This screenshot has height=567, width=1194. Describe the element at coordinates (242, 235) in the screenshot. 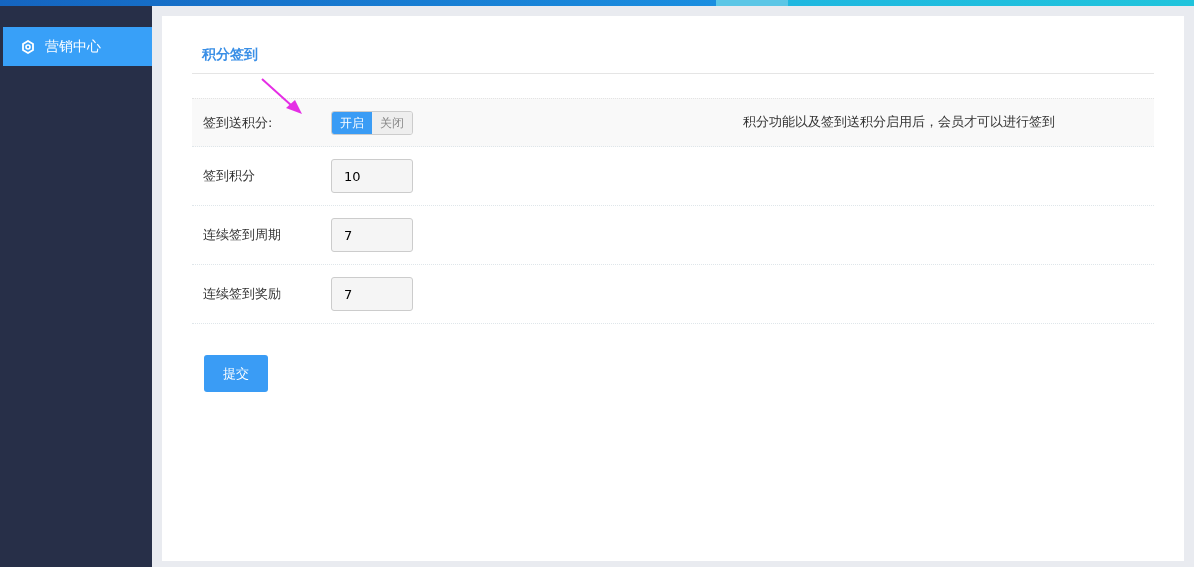

I see `field-label: 连续签到周期` at that location.